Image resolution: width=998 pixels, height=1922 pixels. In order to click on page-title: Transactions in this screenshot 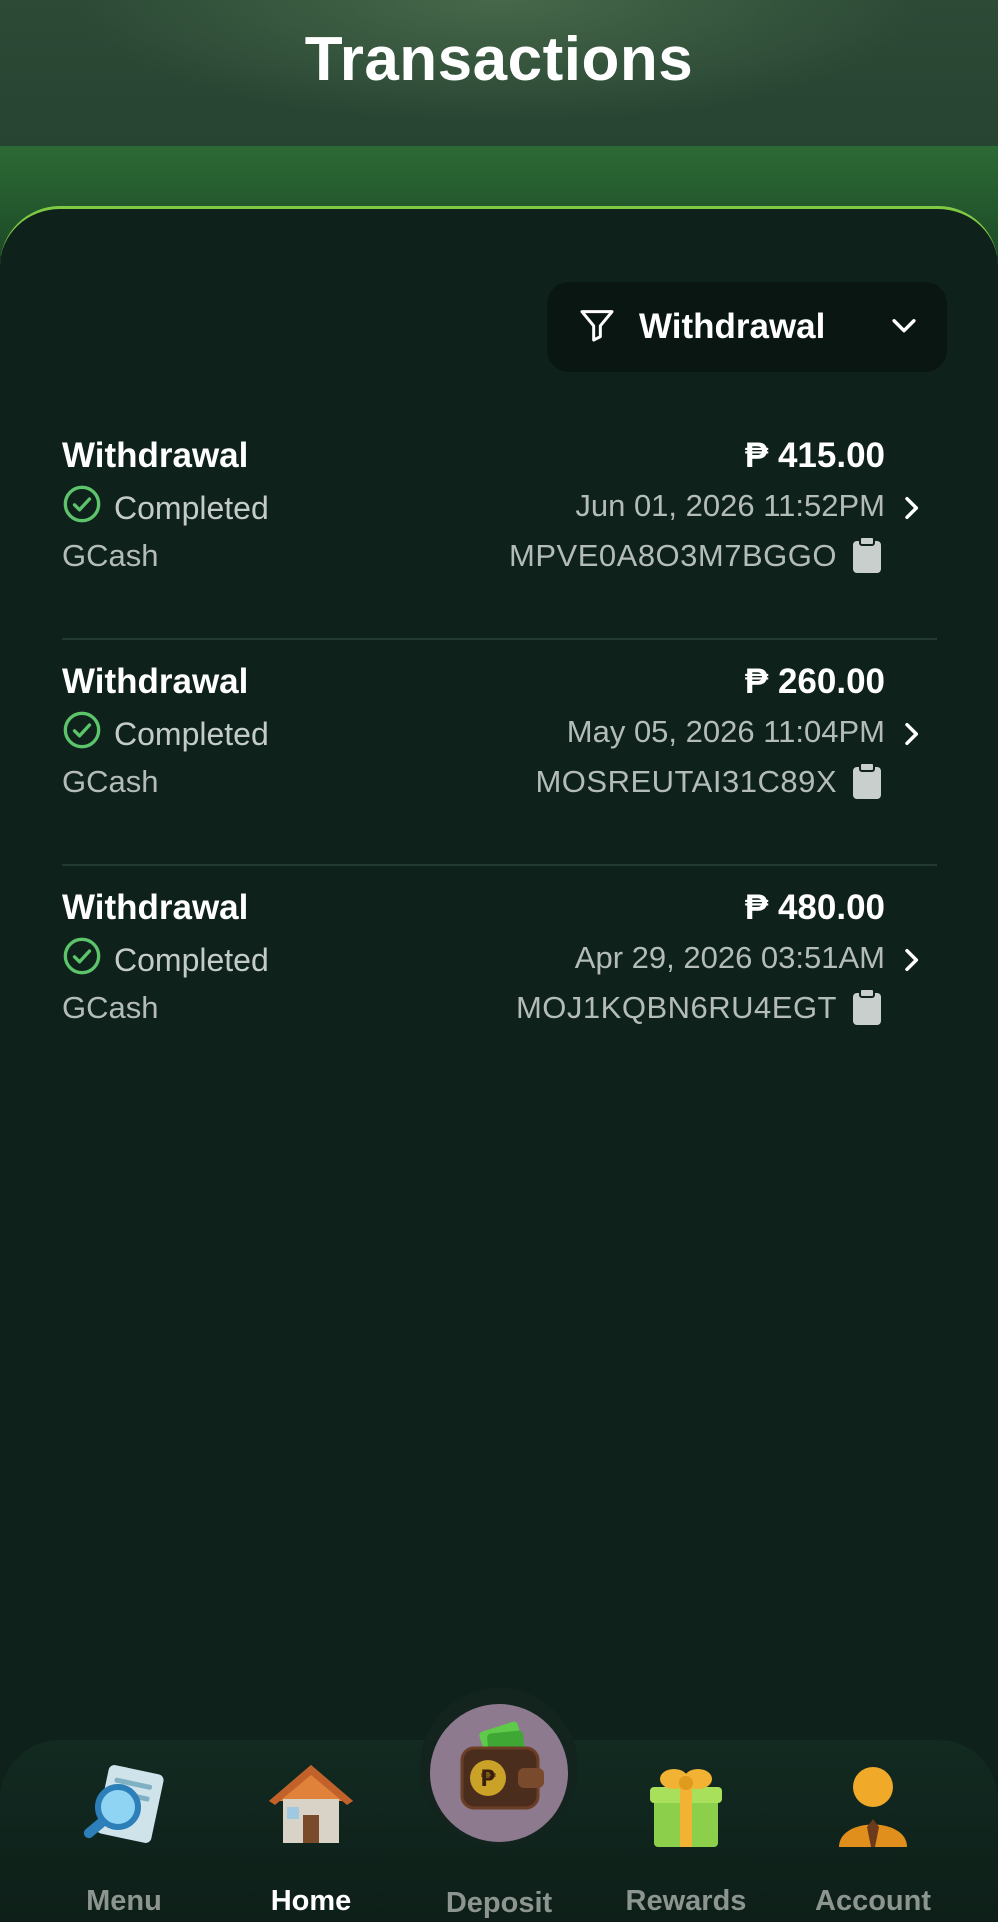, I will do `click(499, 59)`.